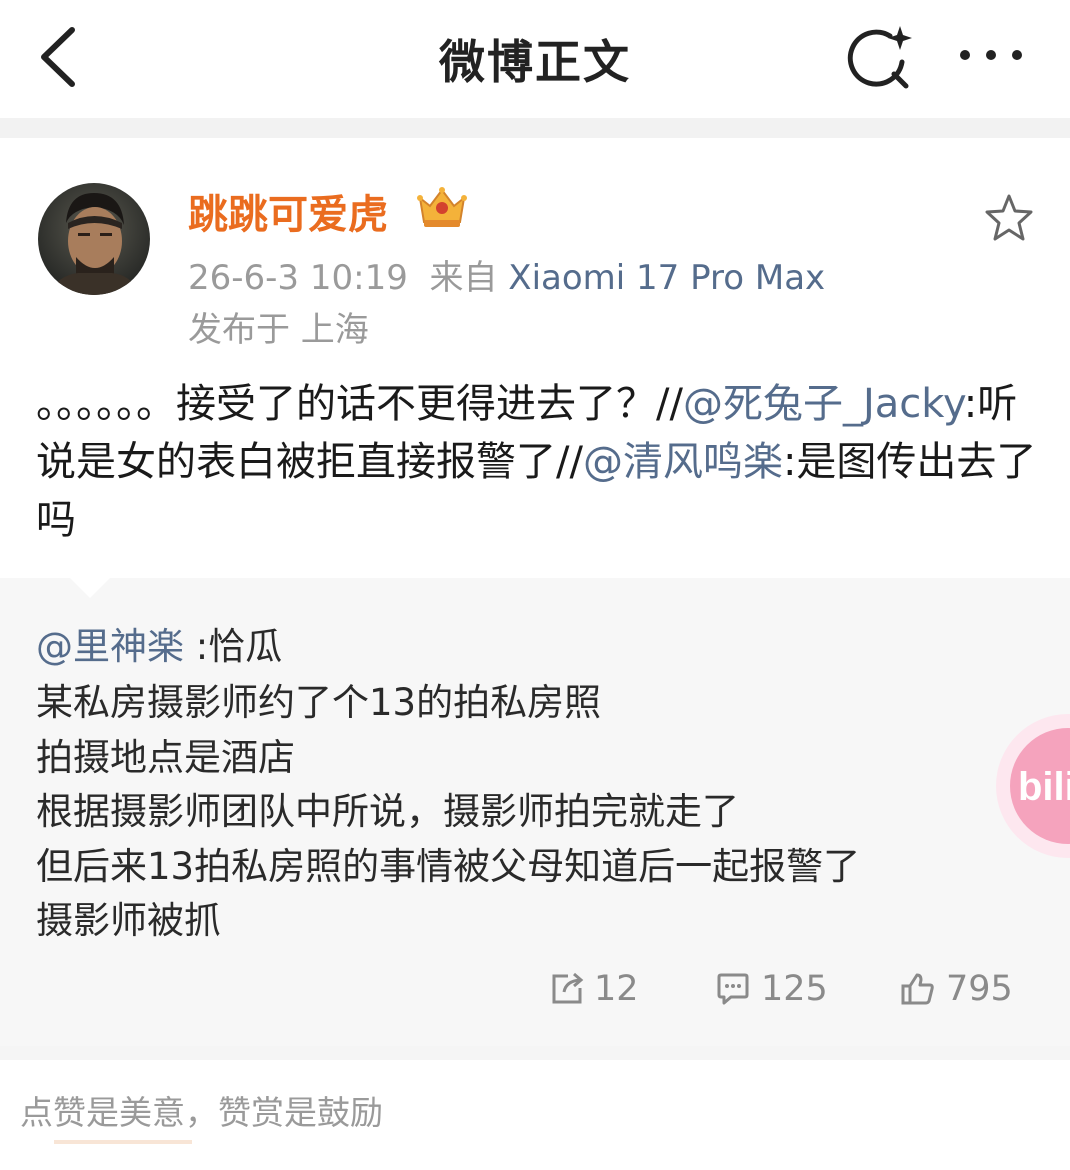 The width and height of the screenshot is (1070, 1170). What do you see at coordinates (733, 989) in the screenshot?
I see `comment-icon` at bounding box center [733, 989].